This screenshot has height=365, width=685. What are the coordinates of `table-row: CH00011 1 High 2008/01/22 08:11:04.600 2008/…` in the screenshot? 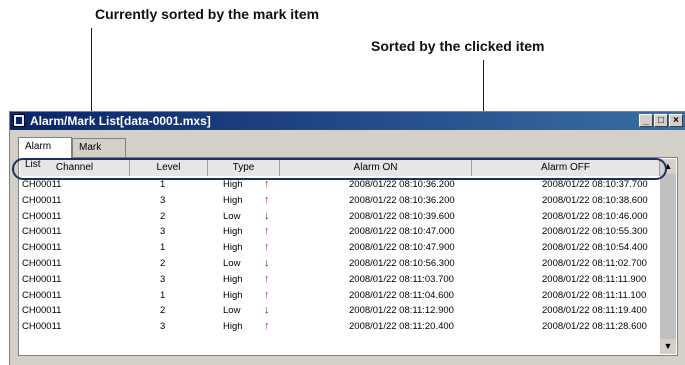 It's located at (340, 295).